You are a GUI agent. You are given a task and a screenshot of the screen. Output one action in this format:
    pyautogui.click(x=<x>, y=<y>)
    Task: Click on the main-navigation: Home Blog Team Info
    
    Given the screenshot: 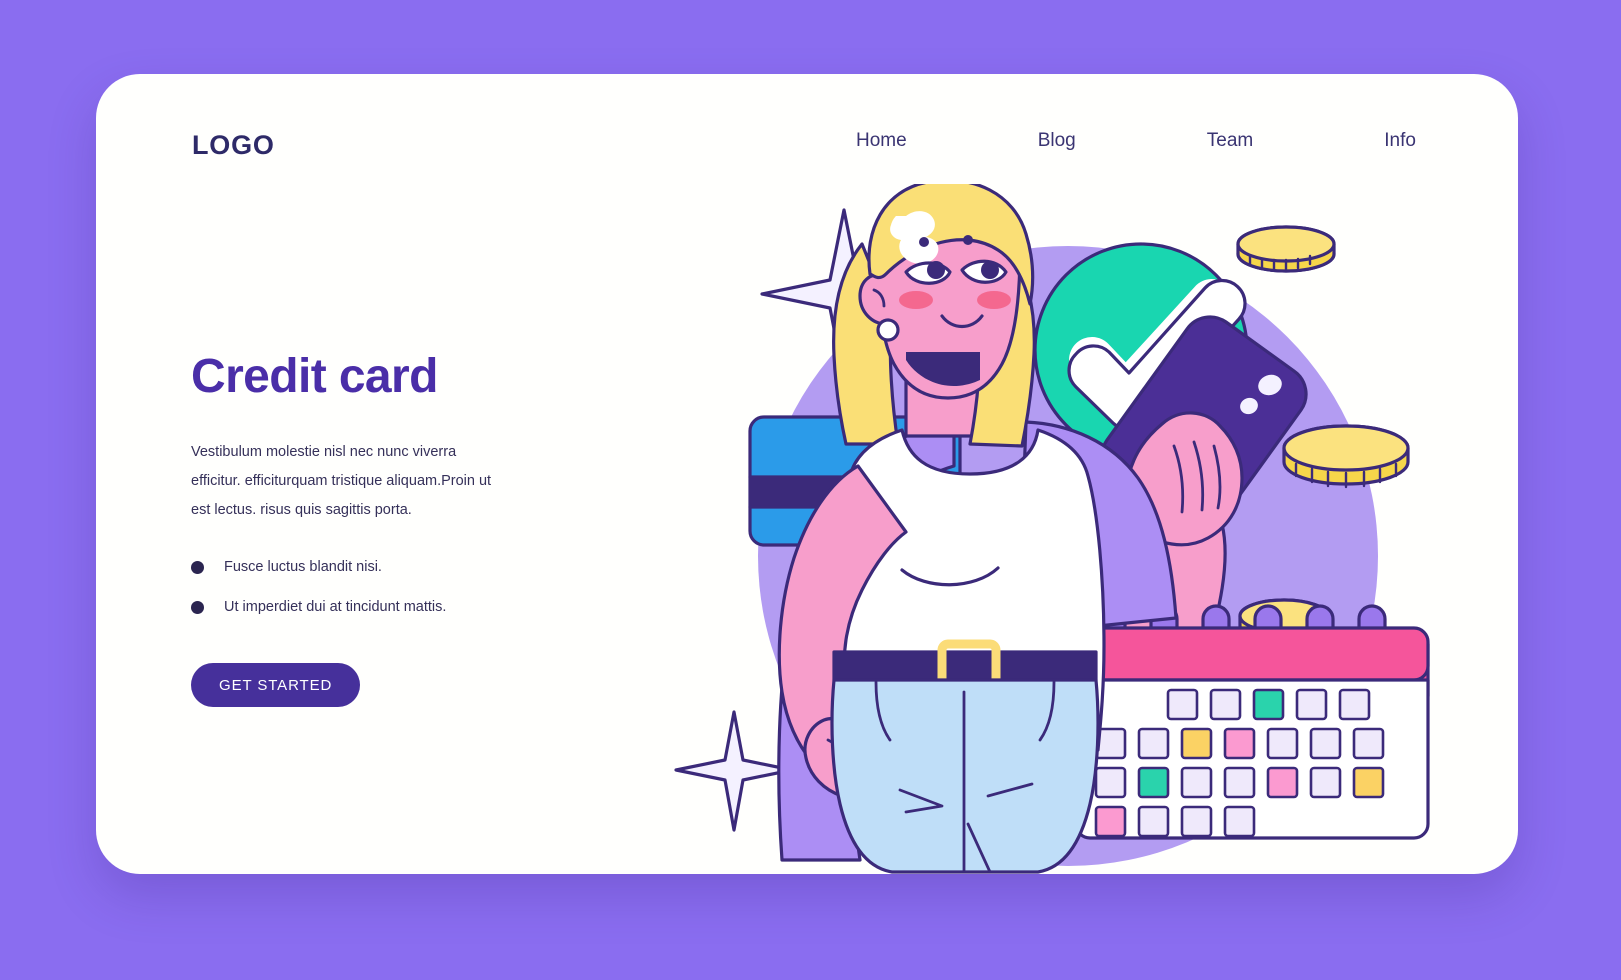 What is the action you would take?
    pyautogui.click(x=1136, y=141)
    